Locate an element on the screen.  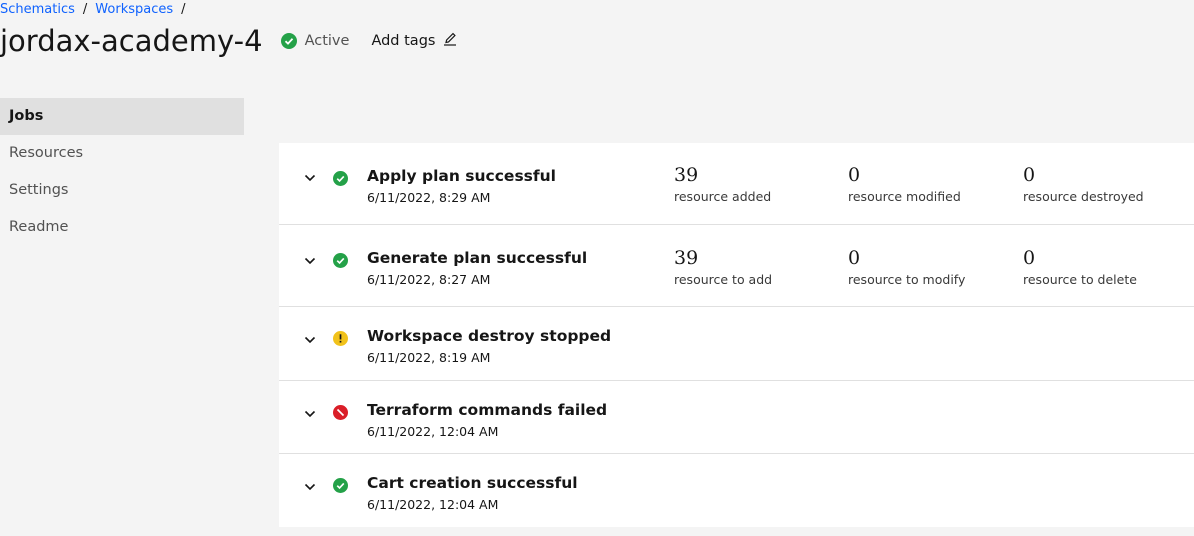
metric-label: resource added is located at coordinates (723, 196).